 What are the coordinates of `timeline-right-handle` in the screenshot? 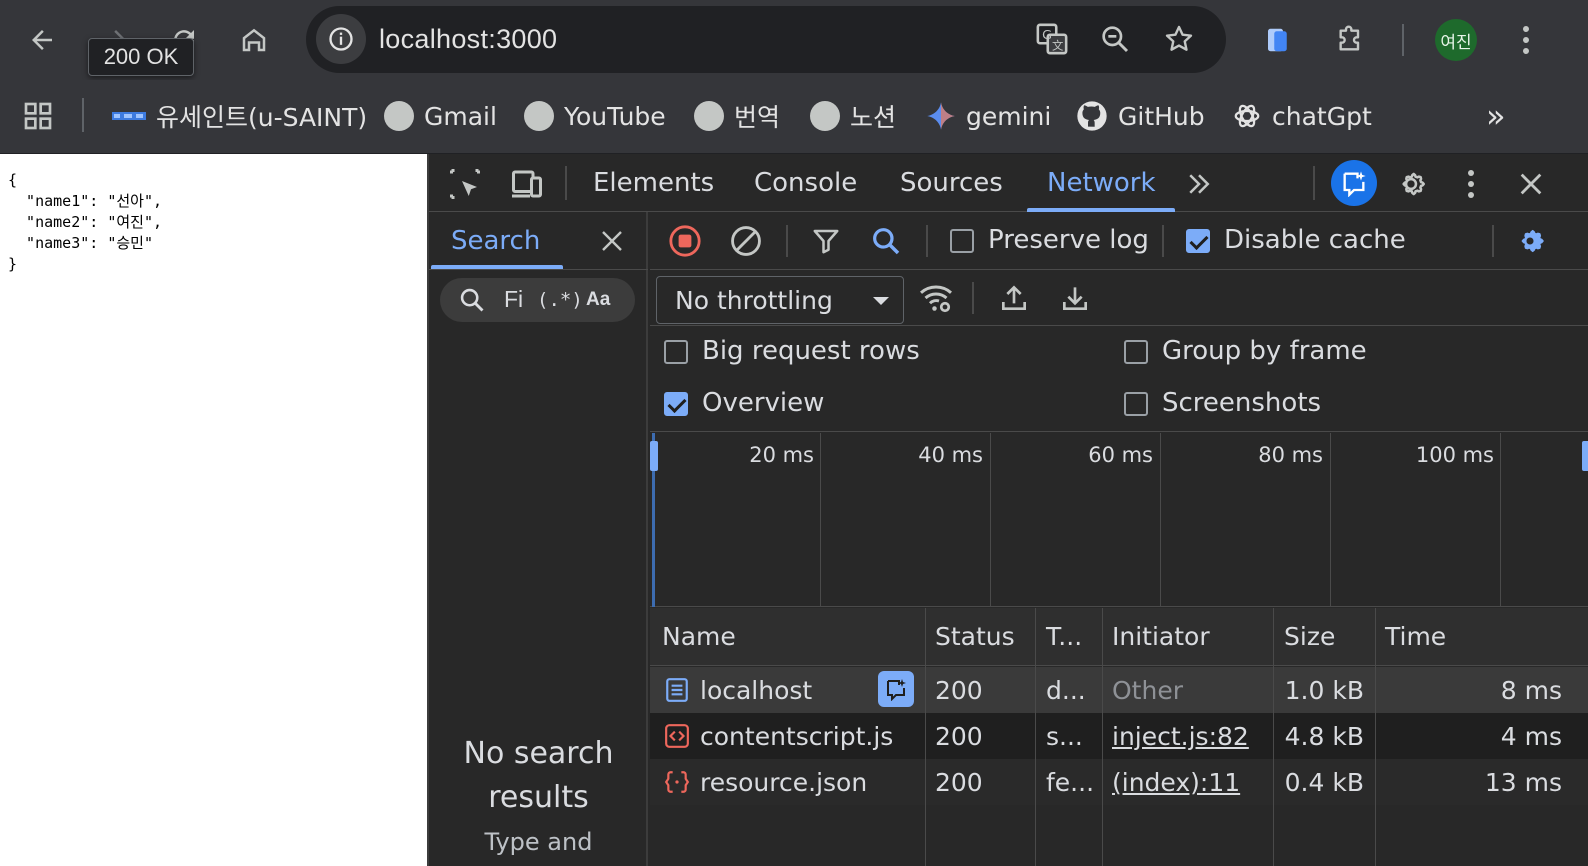 It's located at (1585, 456).